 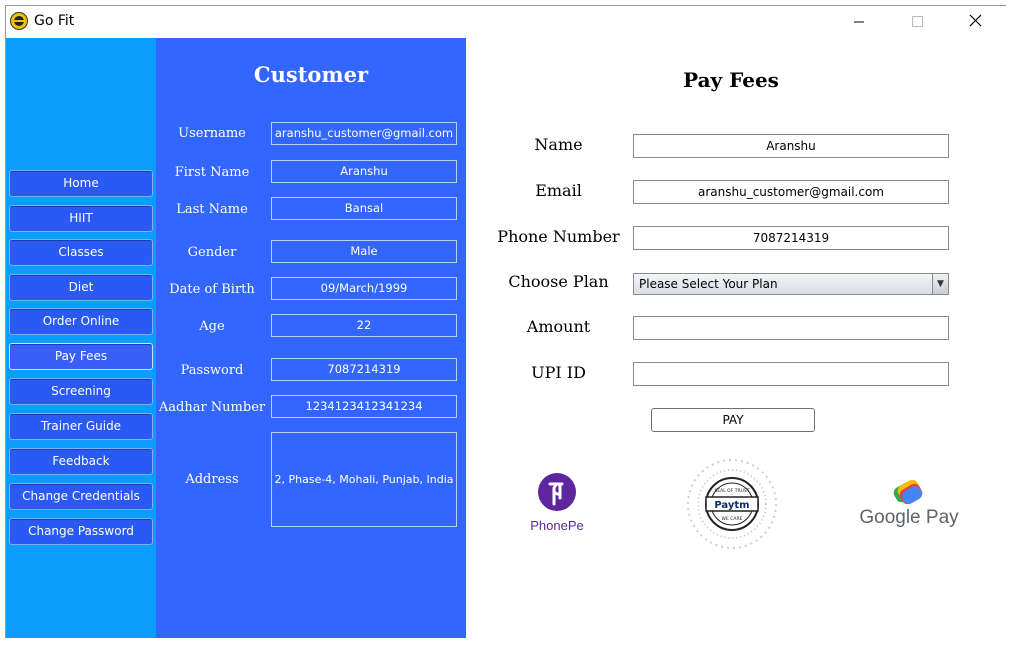 What do you see at coordinates (791, 374) in the screenshot?
I see `upi-id-field` at bounding box center [791, 374].